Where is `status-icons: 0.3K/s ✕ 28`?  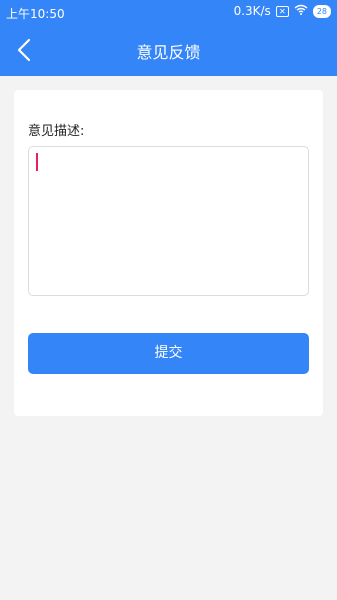
status-icons: 0.3K/s ✕ 28 is located at coordinates (282, 11).